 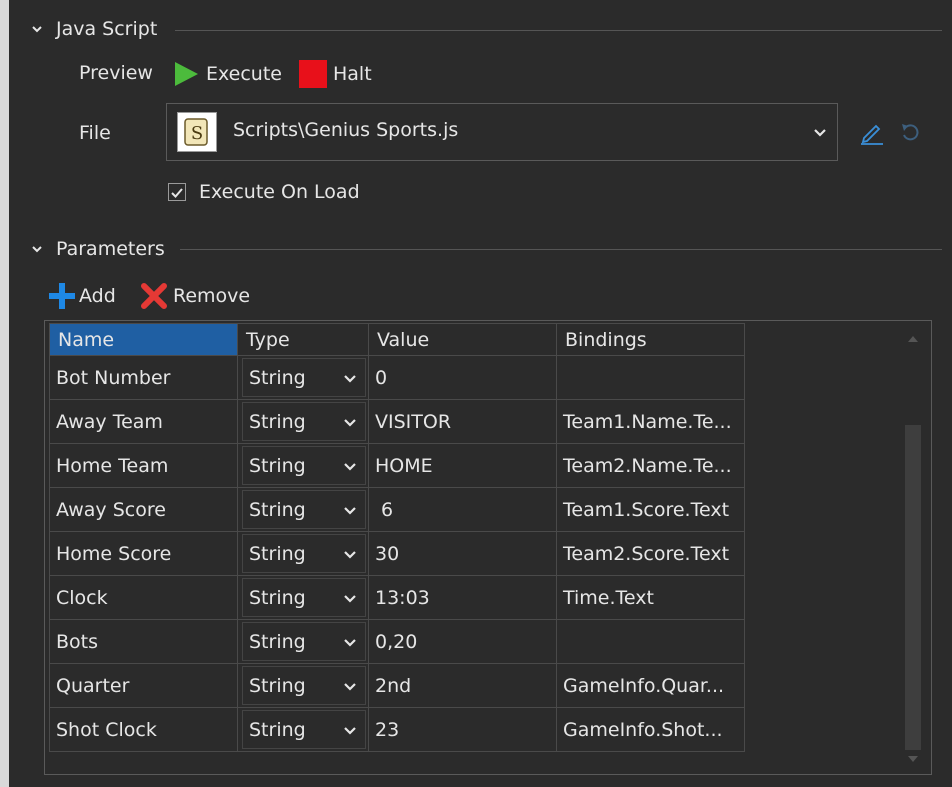 I want to click on param-name-cell: Clock, so click(x=143, y=597).